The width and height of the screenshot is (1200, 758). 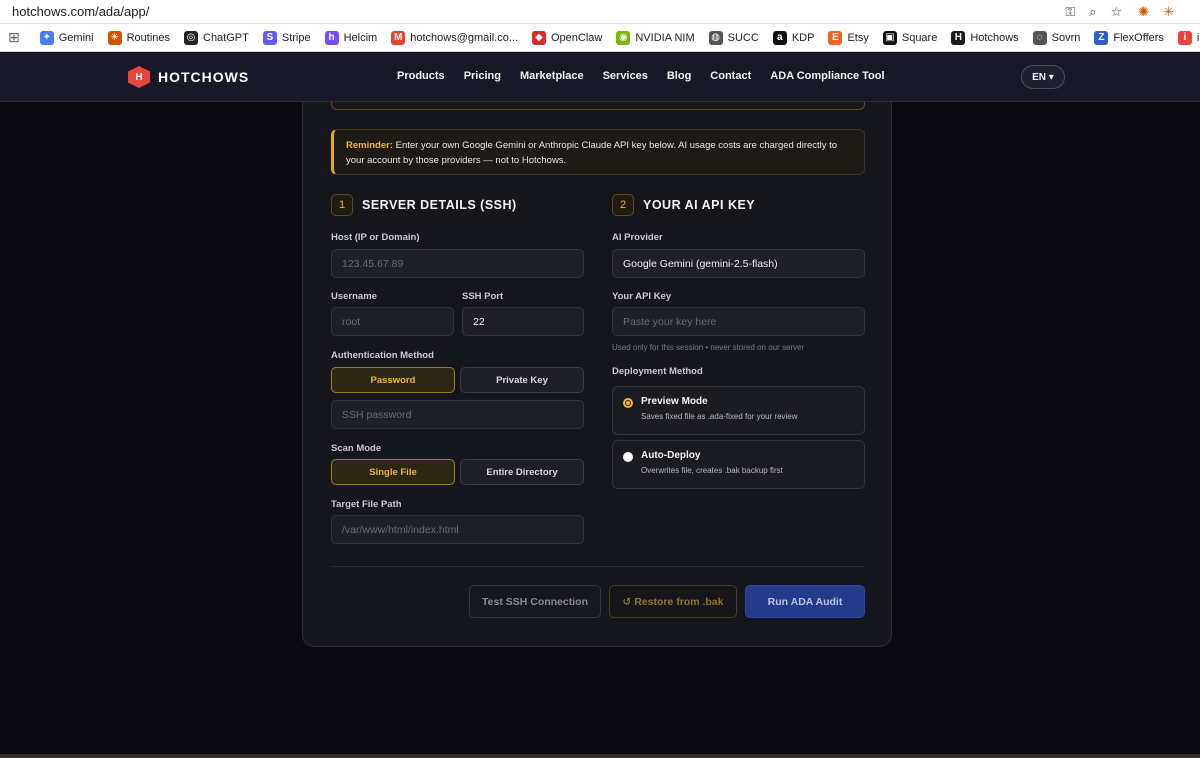 What do you see at coordinates (439, 205) in the screenshot?
I see `server-section-title: SERVER DETAILS (SSH)` at bounding box center [439, 205].